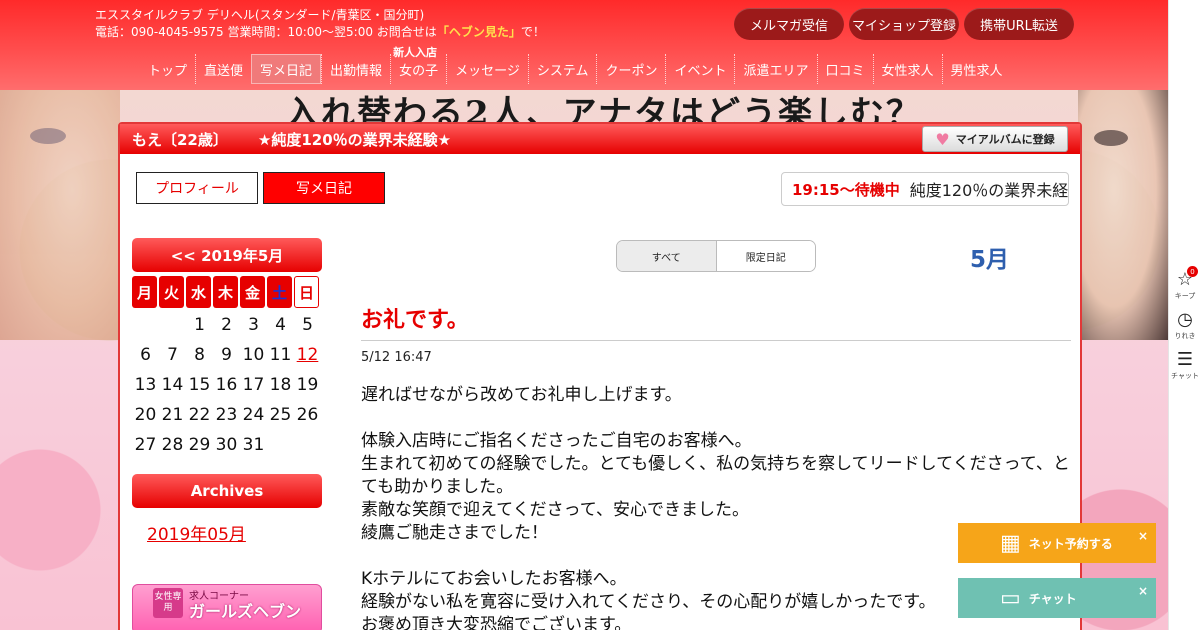 This screenshot has height=630, width=1200. Describe the element at coordinates (415, 320) in the screenshot. I see `post-title: お礼です。` at that location.